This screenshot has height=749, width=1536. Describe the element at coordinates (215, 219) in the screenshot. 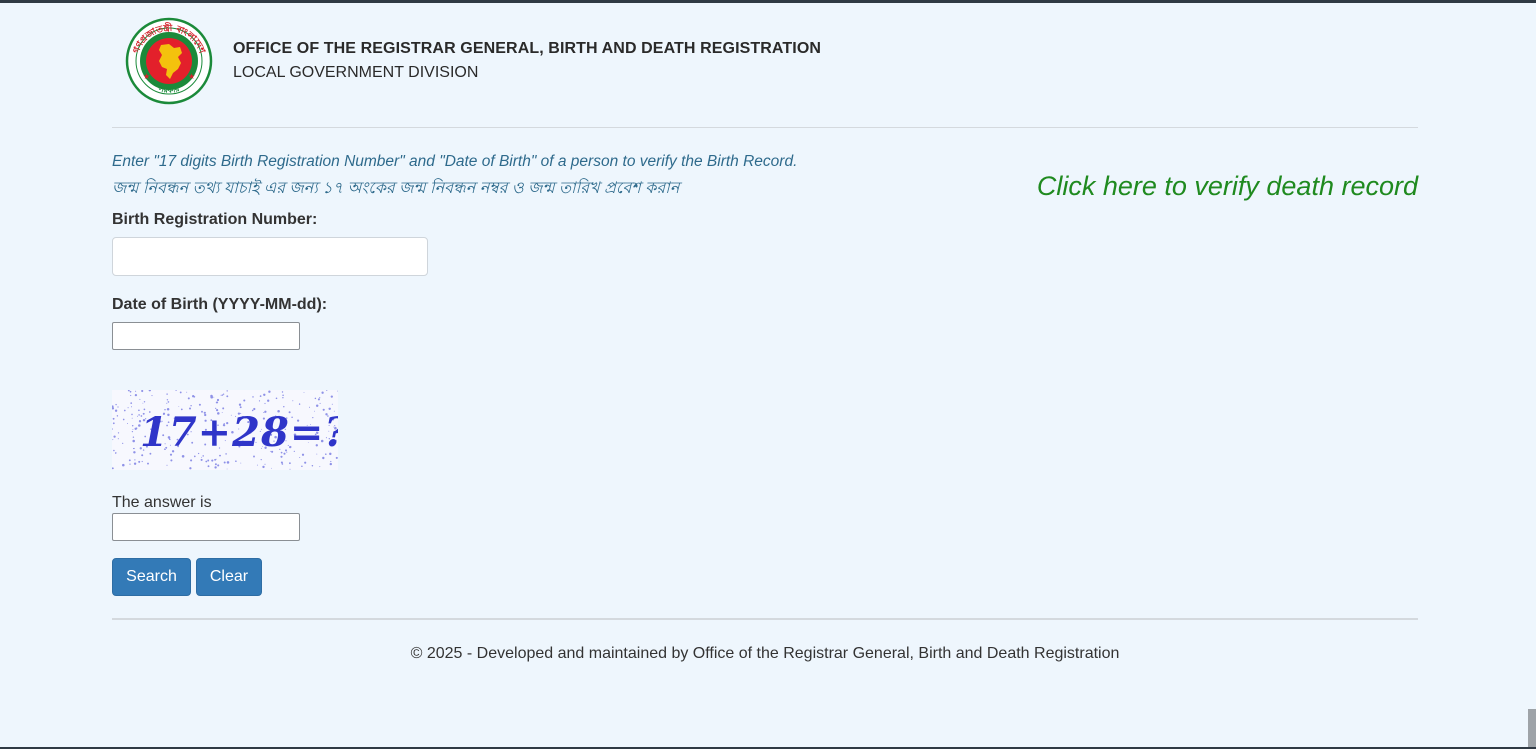

I see `brn-label: Birth Registration Number:` at that location.